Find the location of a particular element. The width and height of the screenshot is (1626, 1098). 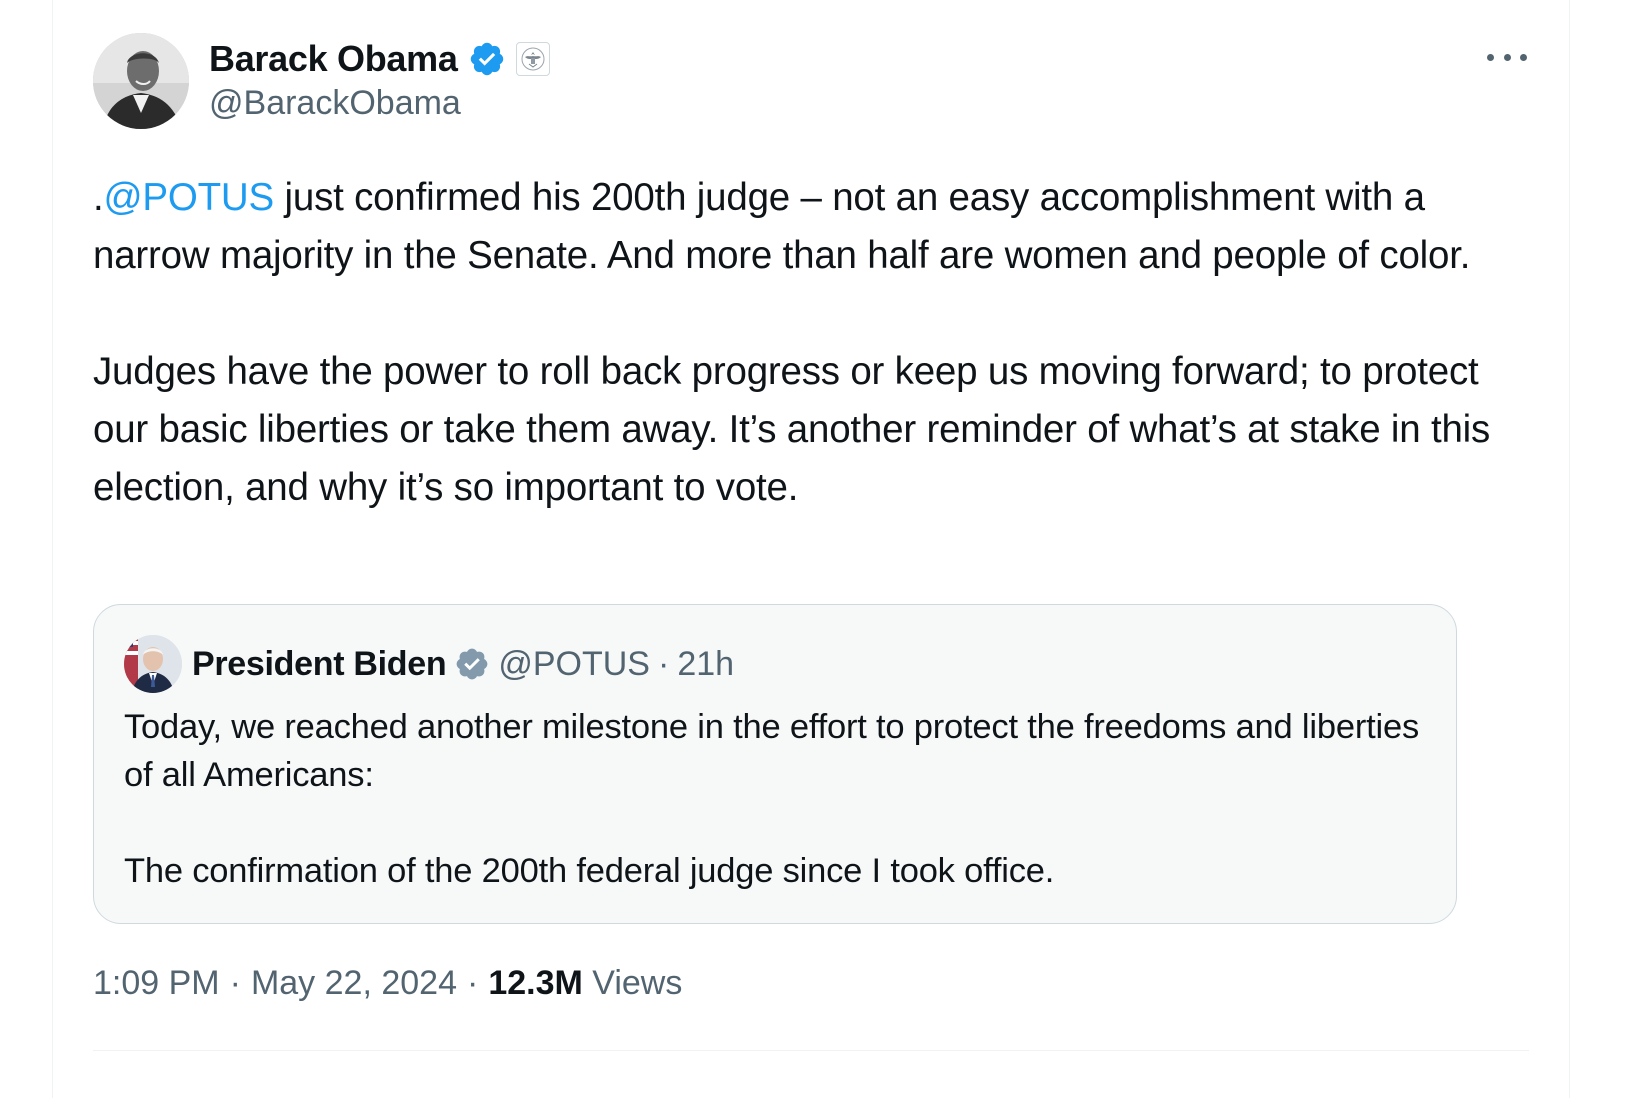

quoted-author-avatar is located at coordinates (153, 664).